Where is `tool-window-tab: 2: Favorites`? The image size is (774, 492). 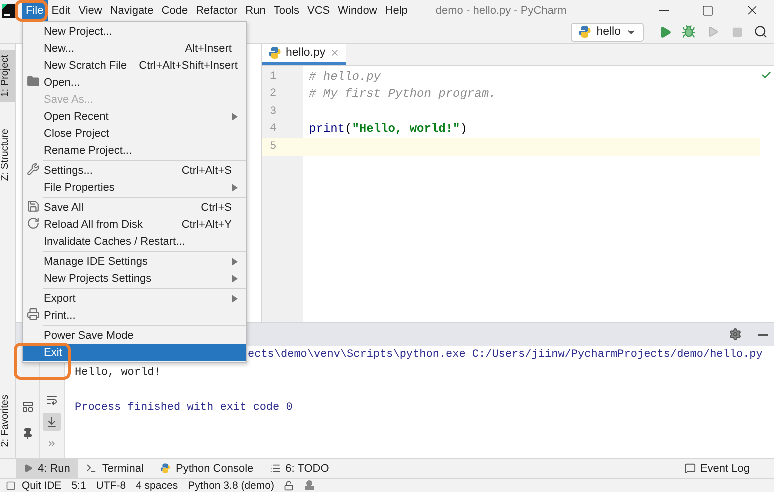
tool-window-tab: 2: Favorites is located at coordinates (7, 421).